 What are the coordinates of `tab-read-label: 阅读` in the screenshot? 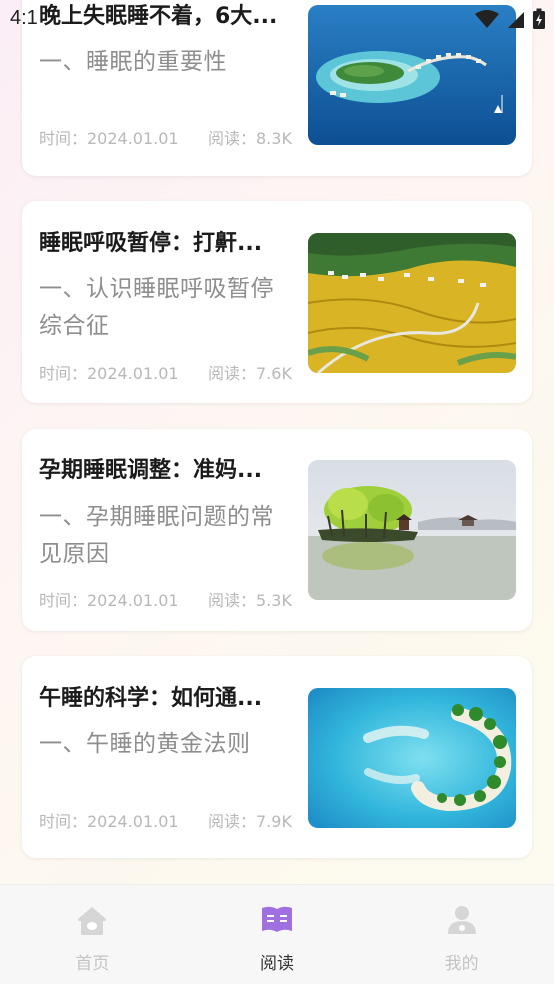 It's located at (277, 964).